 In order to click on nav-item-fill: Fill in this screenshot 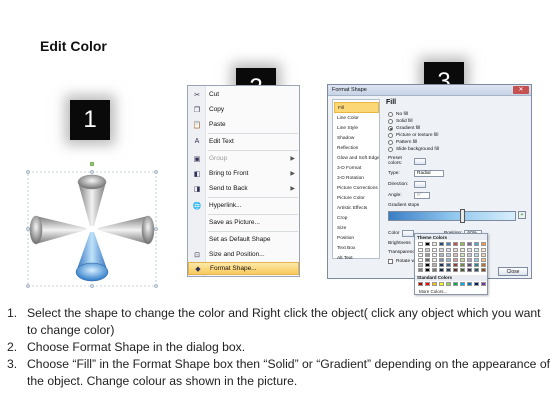, I will do `click(356, 107)`.